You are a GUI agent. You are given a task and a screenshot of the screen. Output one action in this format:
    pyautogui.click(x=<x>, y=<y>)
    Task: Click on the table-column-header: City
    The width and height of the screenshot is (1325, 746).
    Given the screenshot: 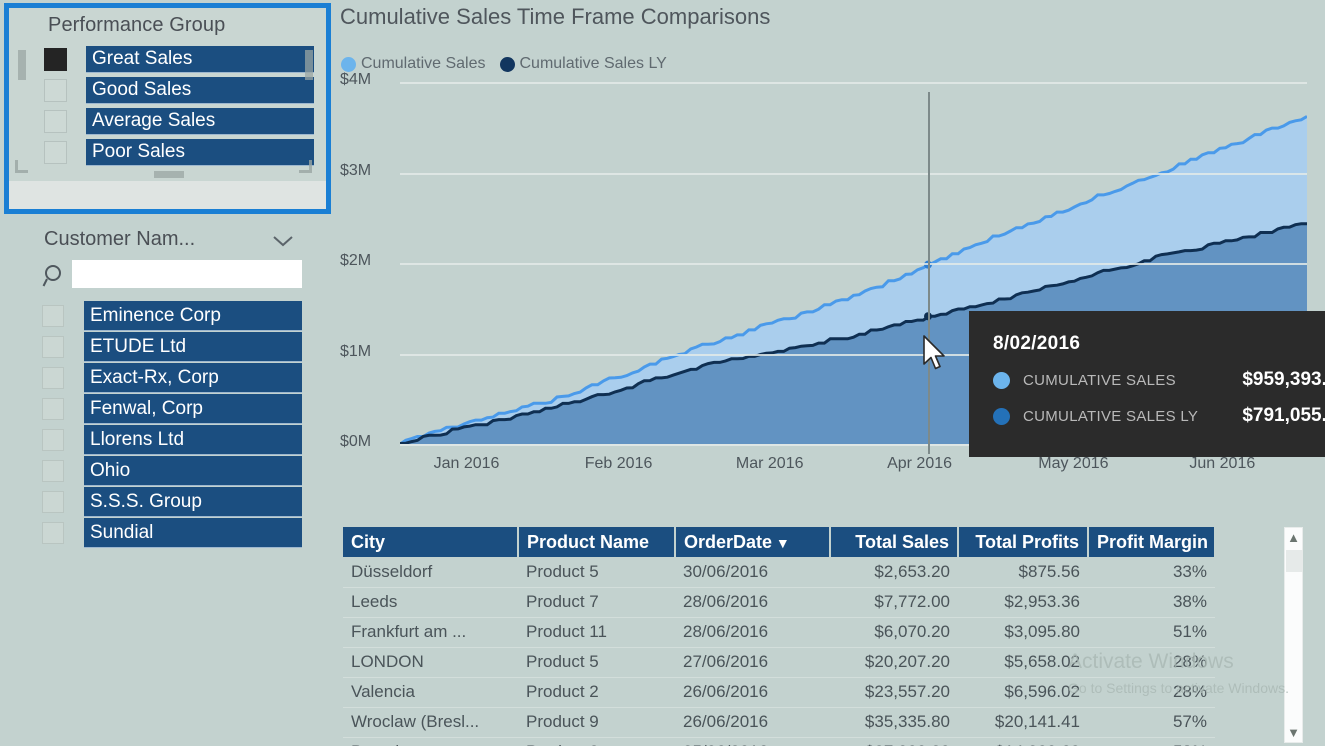 What is the action you would take?
    pyautogui.click(x=431, y=542)
    